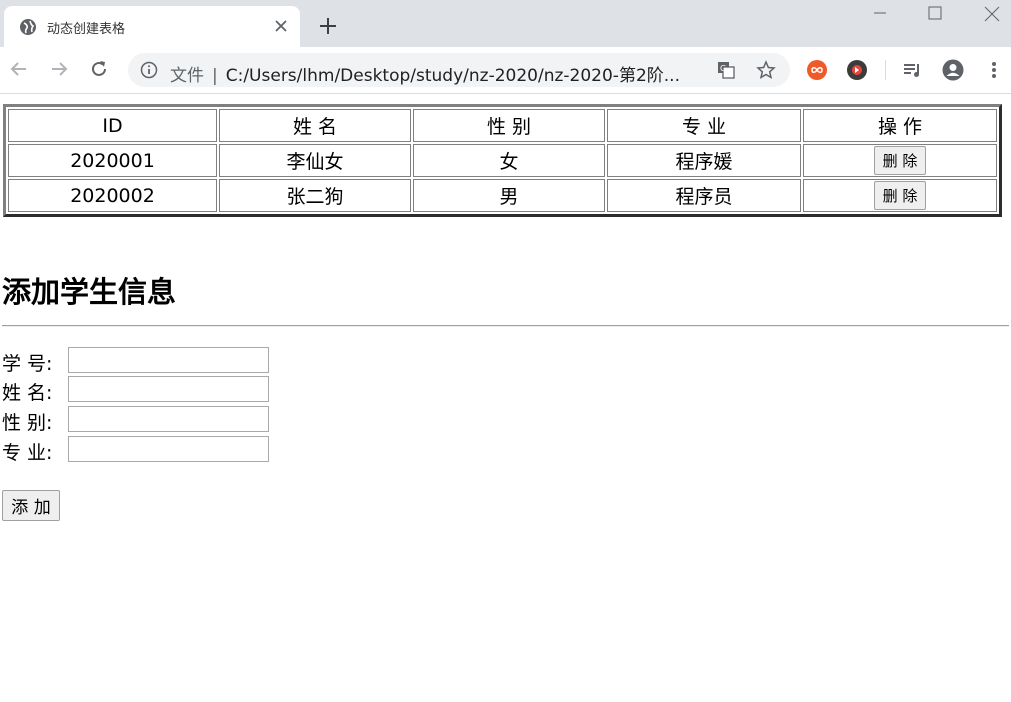  I want to click on student-id-input, so click(168, 360).